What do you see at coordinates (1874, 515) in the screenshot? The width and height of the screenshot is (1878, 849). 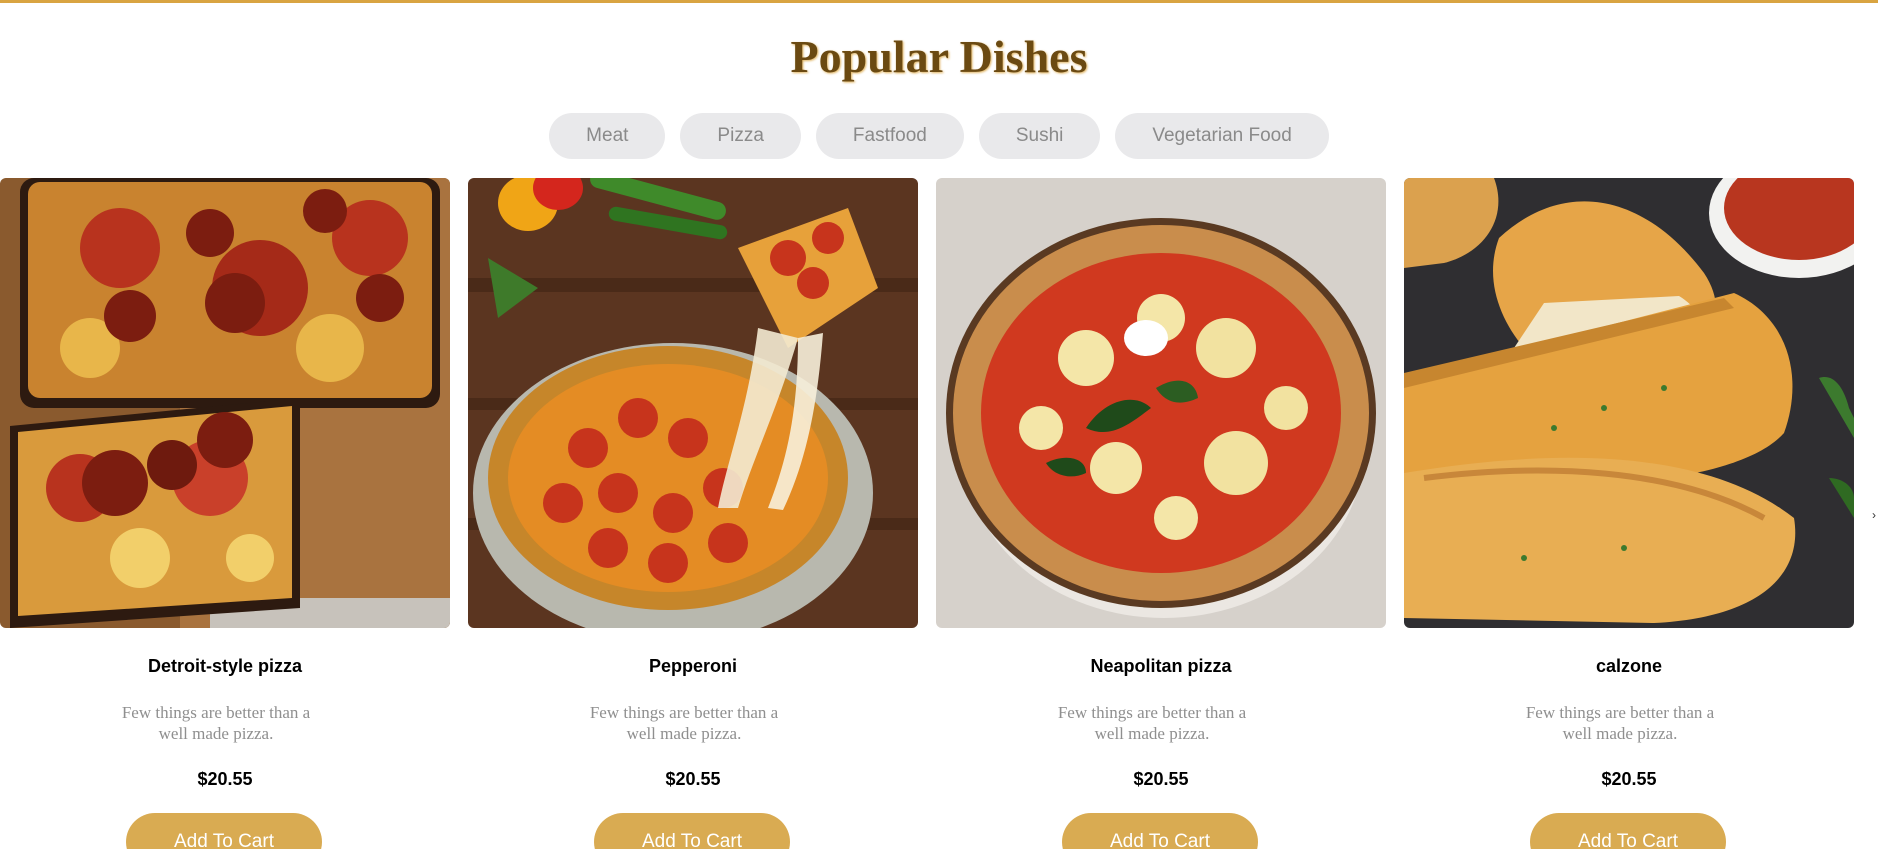 I see `scroll-next-arrow-icon: ›` at bounding box center [1874, 515].